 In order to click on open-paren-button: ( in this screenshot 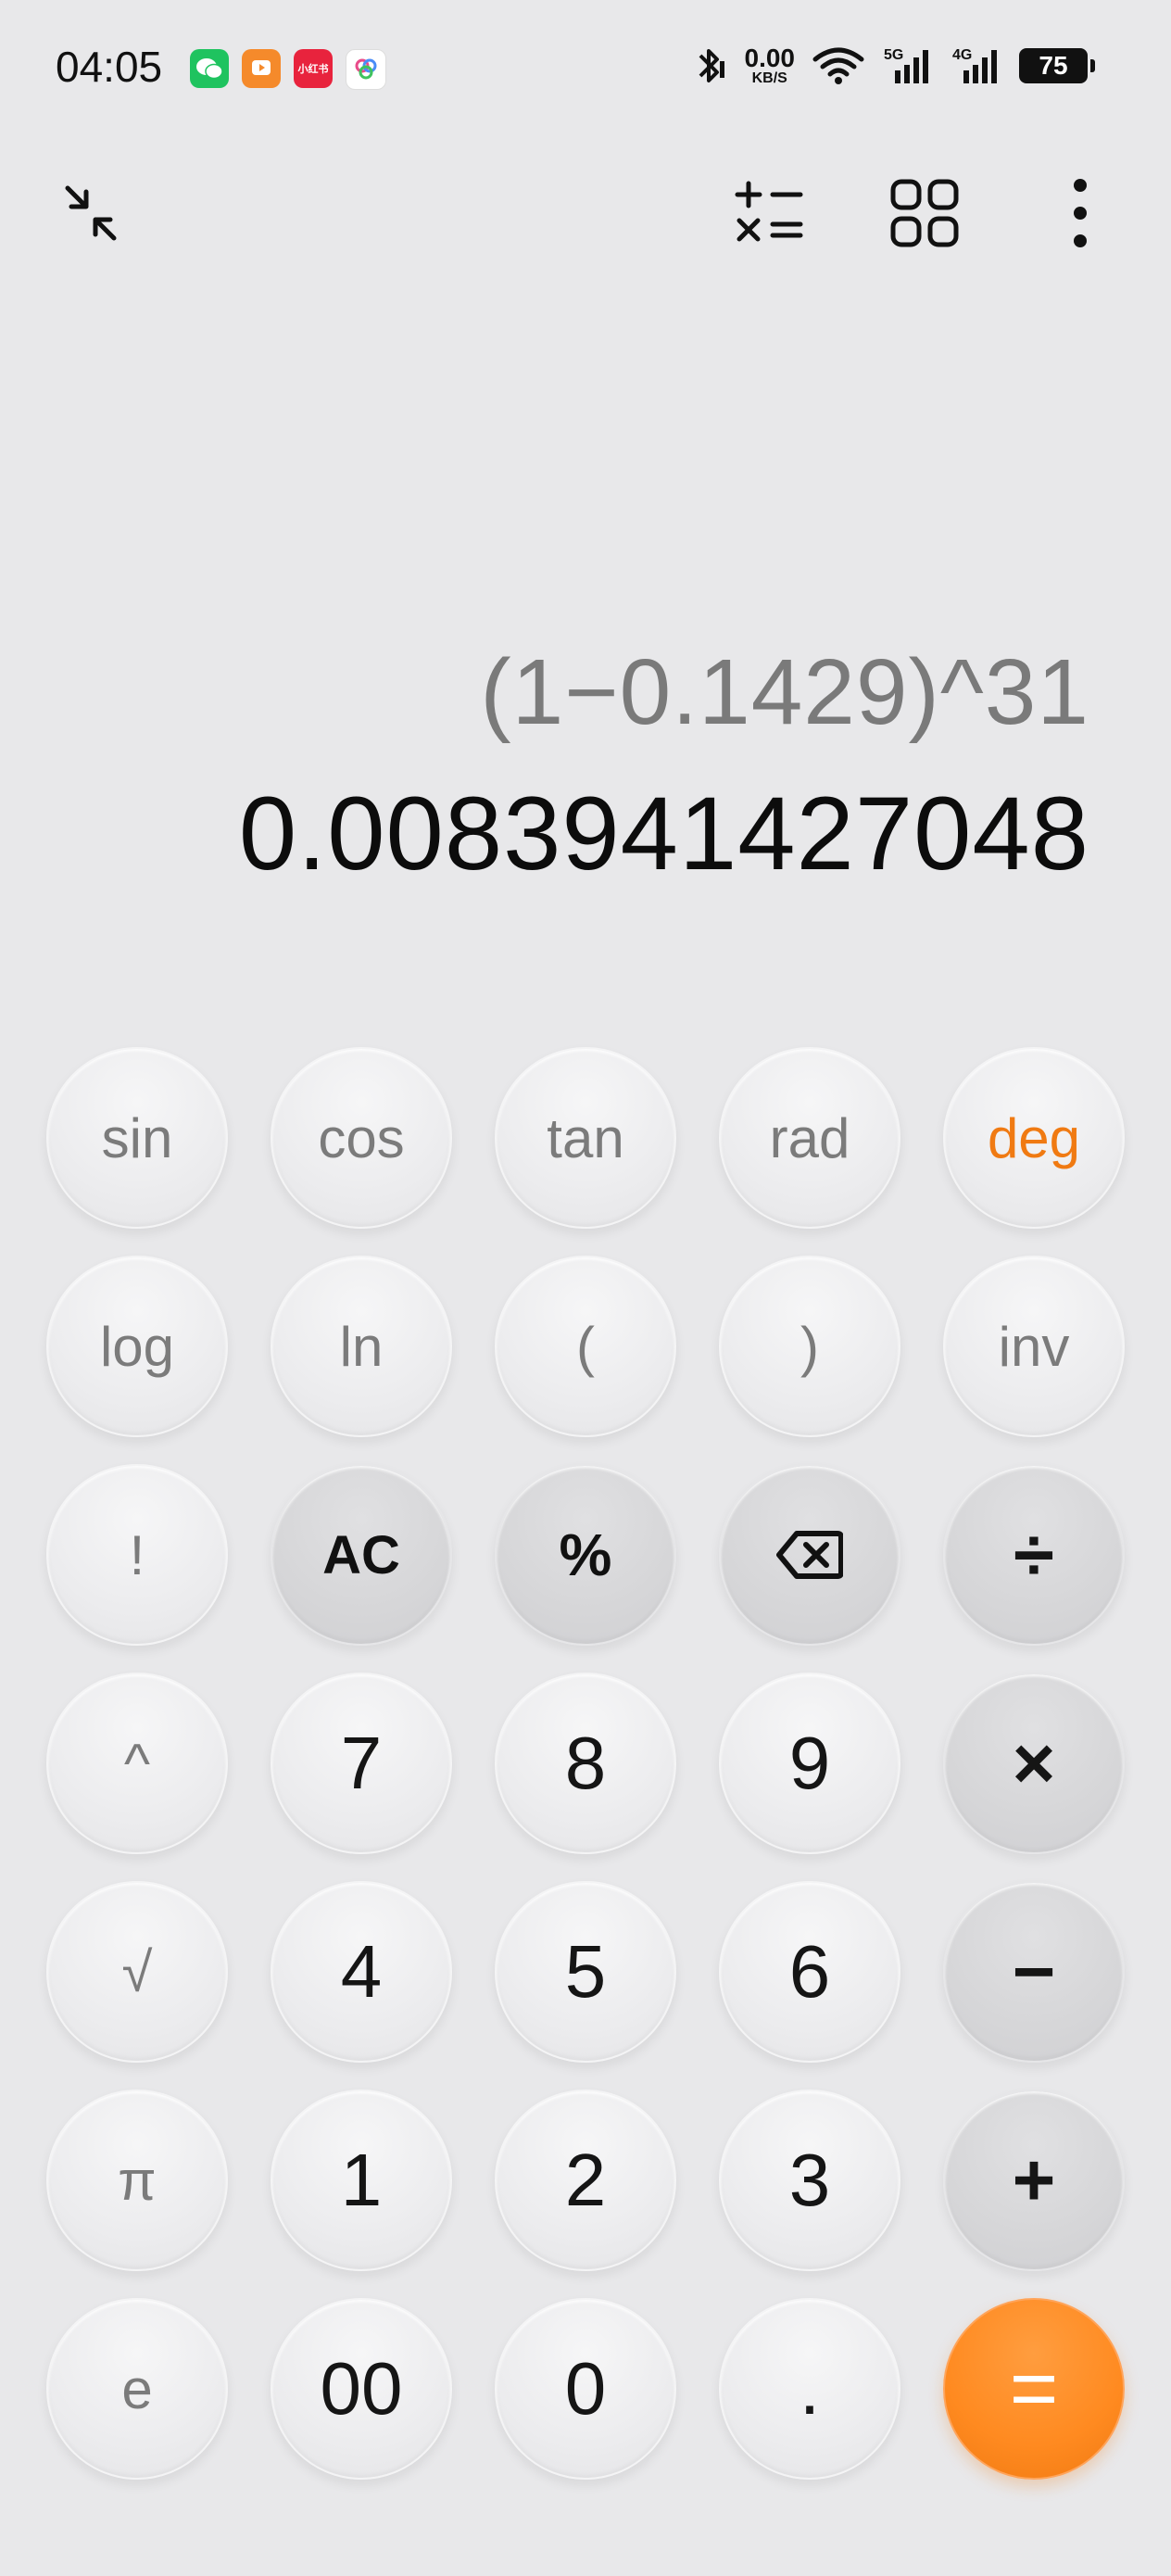, I will do `click(585, 1346)`.